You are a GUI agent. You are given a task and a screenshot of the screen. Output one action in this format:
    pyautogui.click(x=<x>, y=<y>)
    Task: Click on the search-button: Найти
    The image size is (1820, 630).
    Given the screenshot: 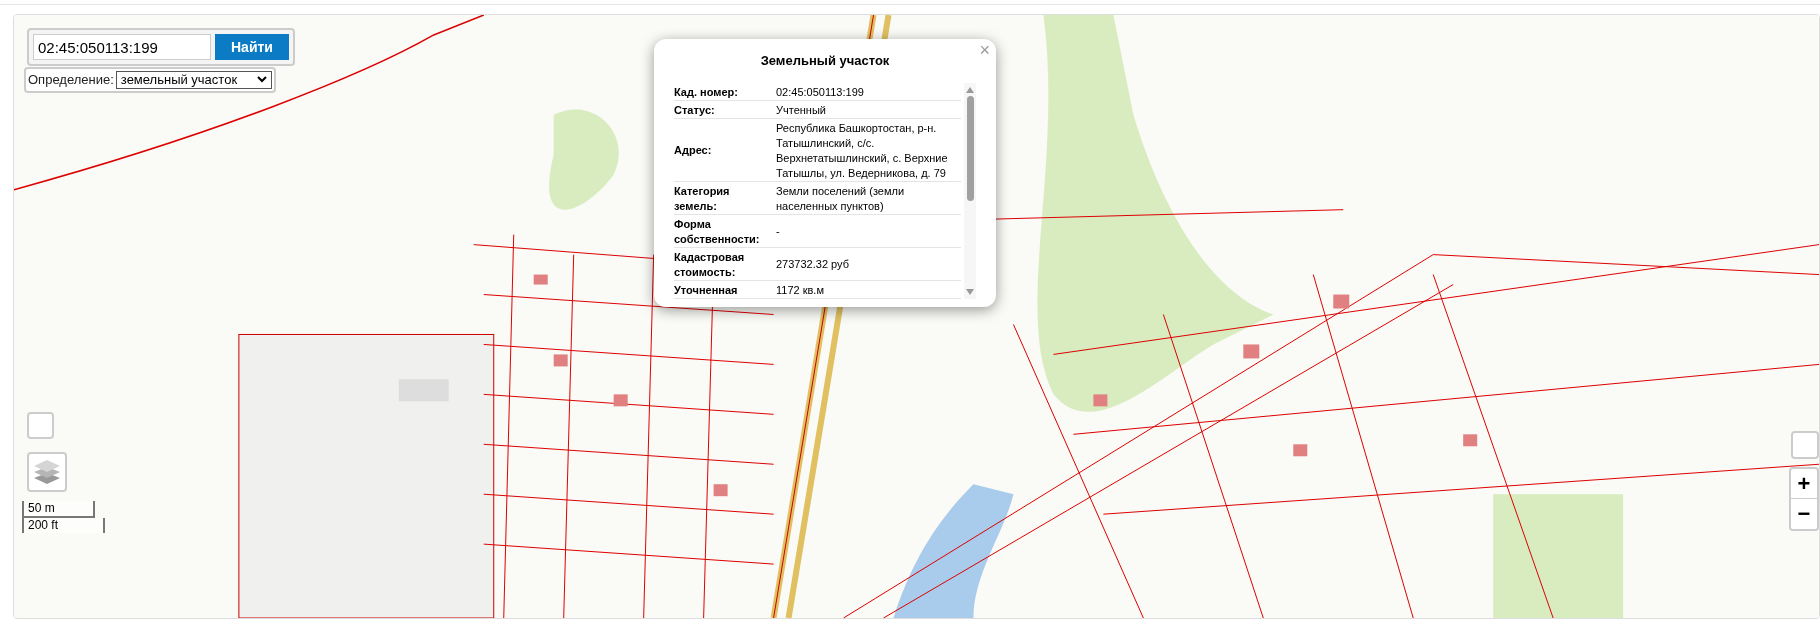 What is the action you would take?
    pyautogui.click(x=252, y=47)
    